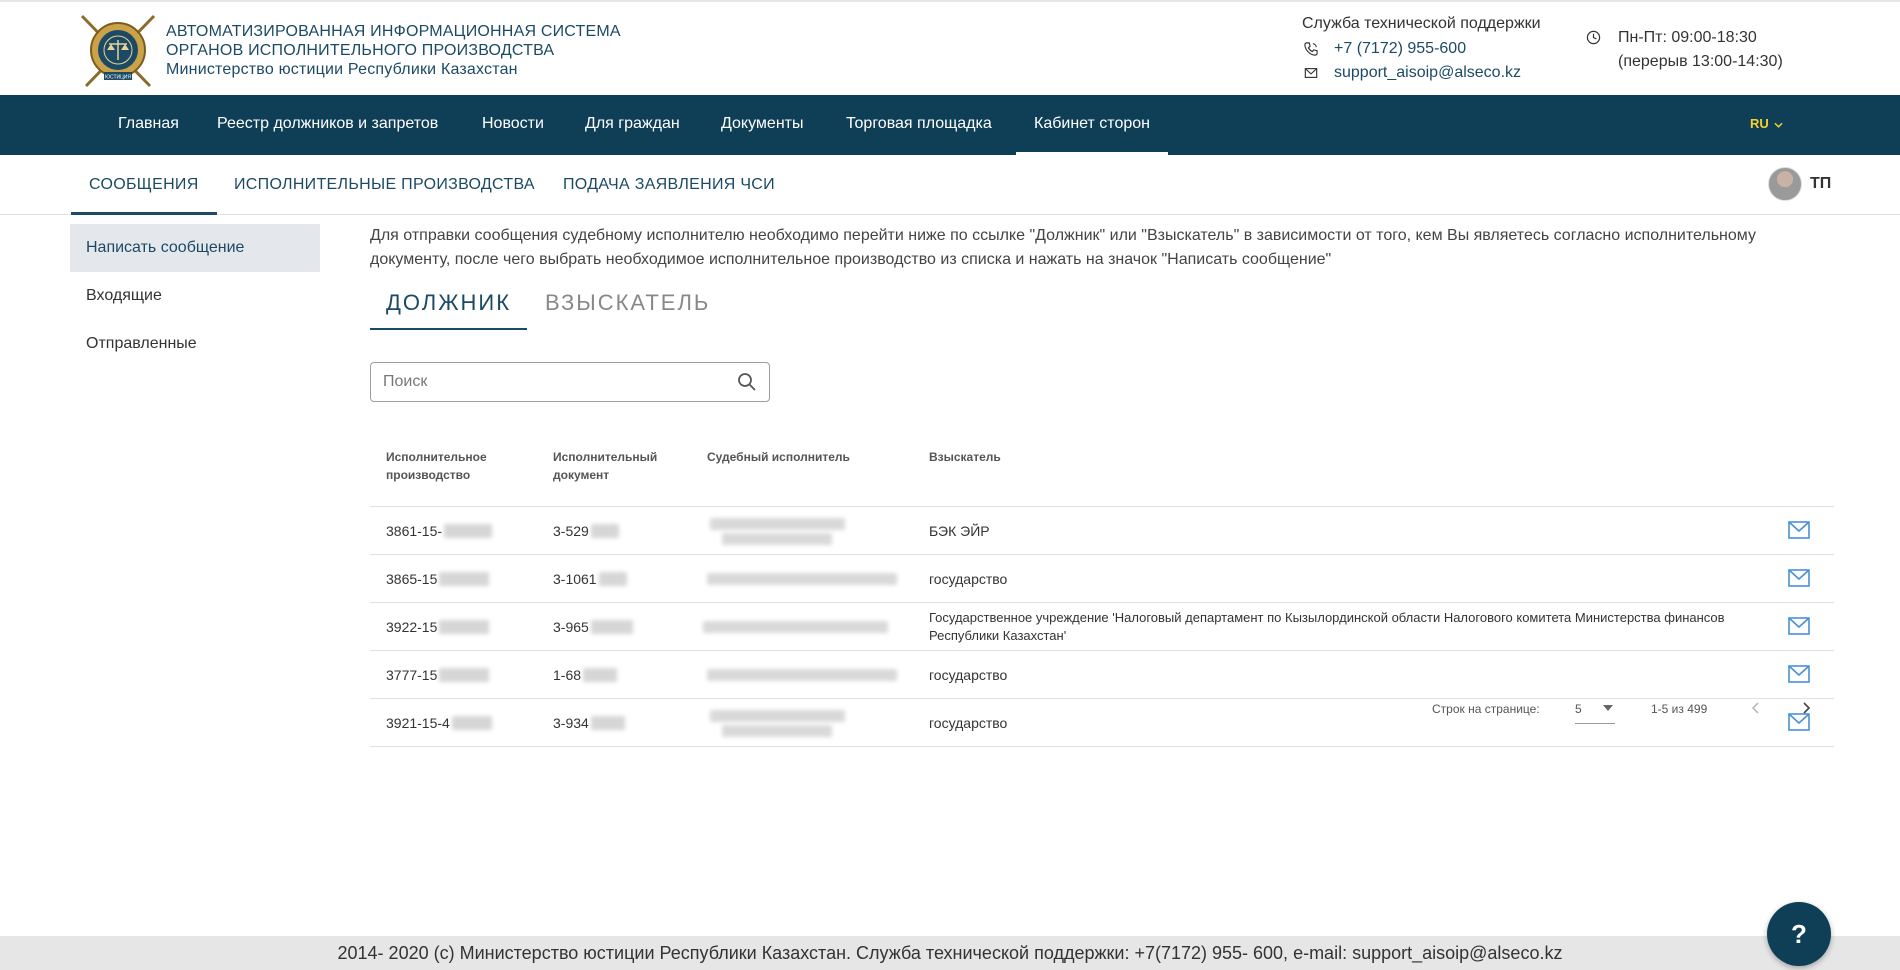 The image size is (1900, 970). Describe the element at coordinates (571, 627) in the screenshot. I see `document-number: 3-965` at that location.